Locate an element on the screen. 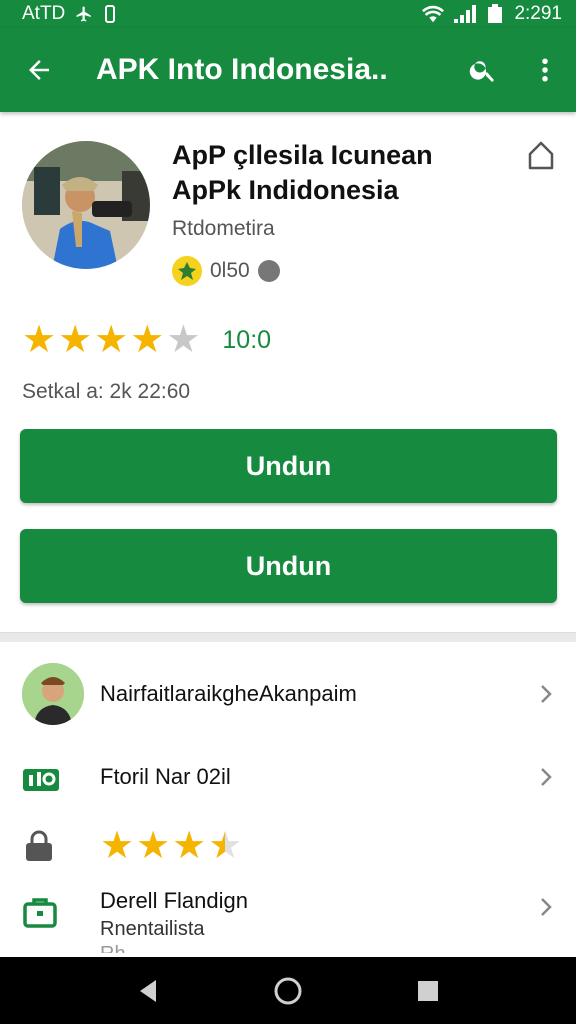 The image size is (576, 1024). rating-stars: ★ ★ ★ ★ ★ is located at coordinates (111, 340).